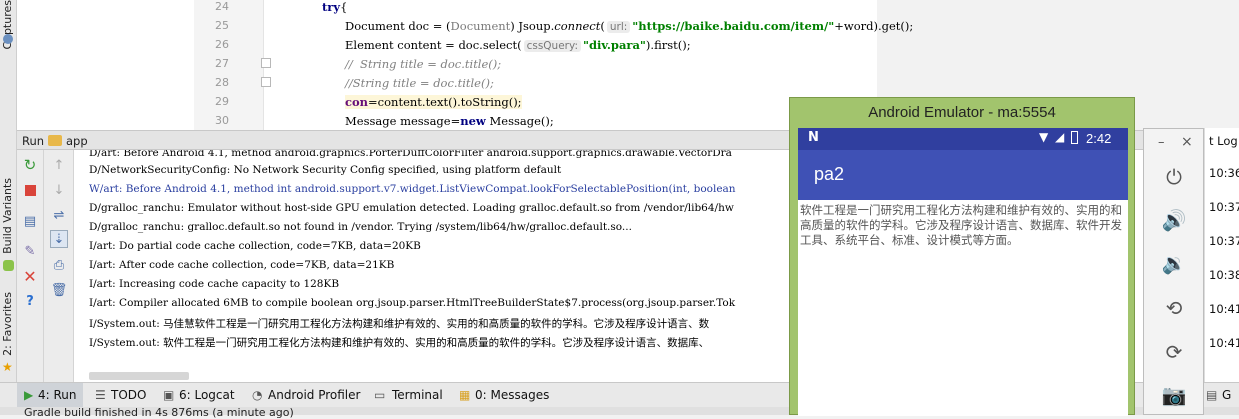 This screenshot has width=1239, height=419. What do you see at coordinates (30, 276) in the screenshot?
I see `close-icon: ✕` at bounding box center [30, 276].